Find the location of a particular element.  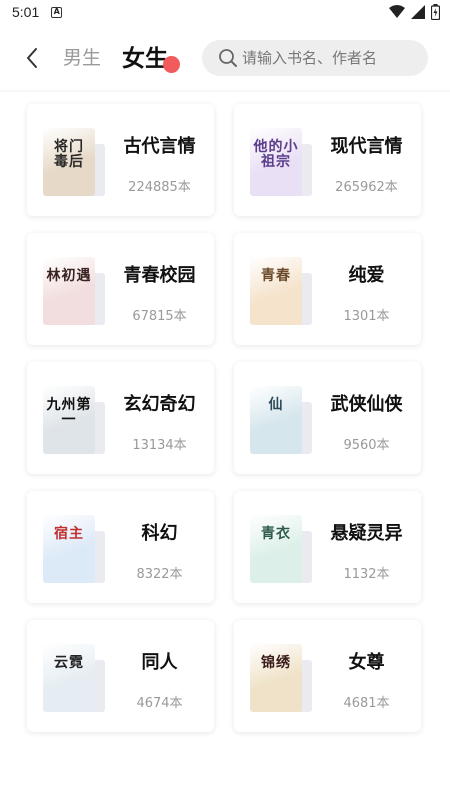

book-cover: 宿主 is located at coordinates (69, 549).